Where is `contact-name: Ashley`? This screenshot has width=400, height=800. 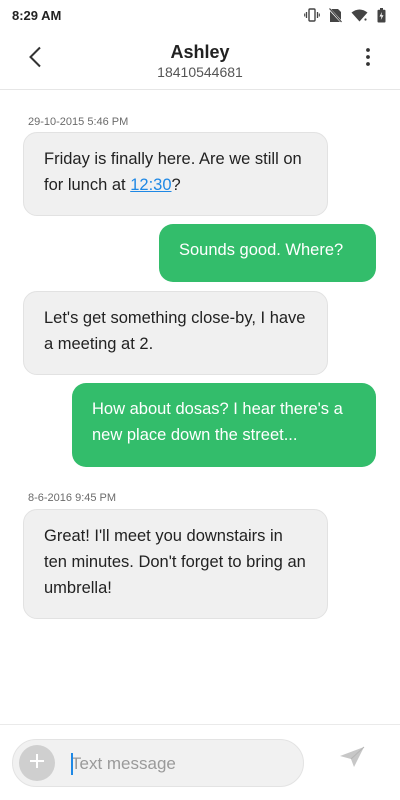
contact-name: Ashley is located at coordinates (200, 52).